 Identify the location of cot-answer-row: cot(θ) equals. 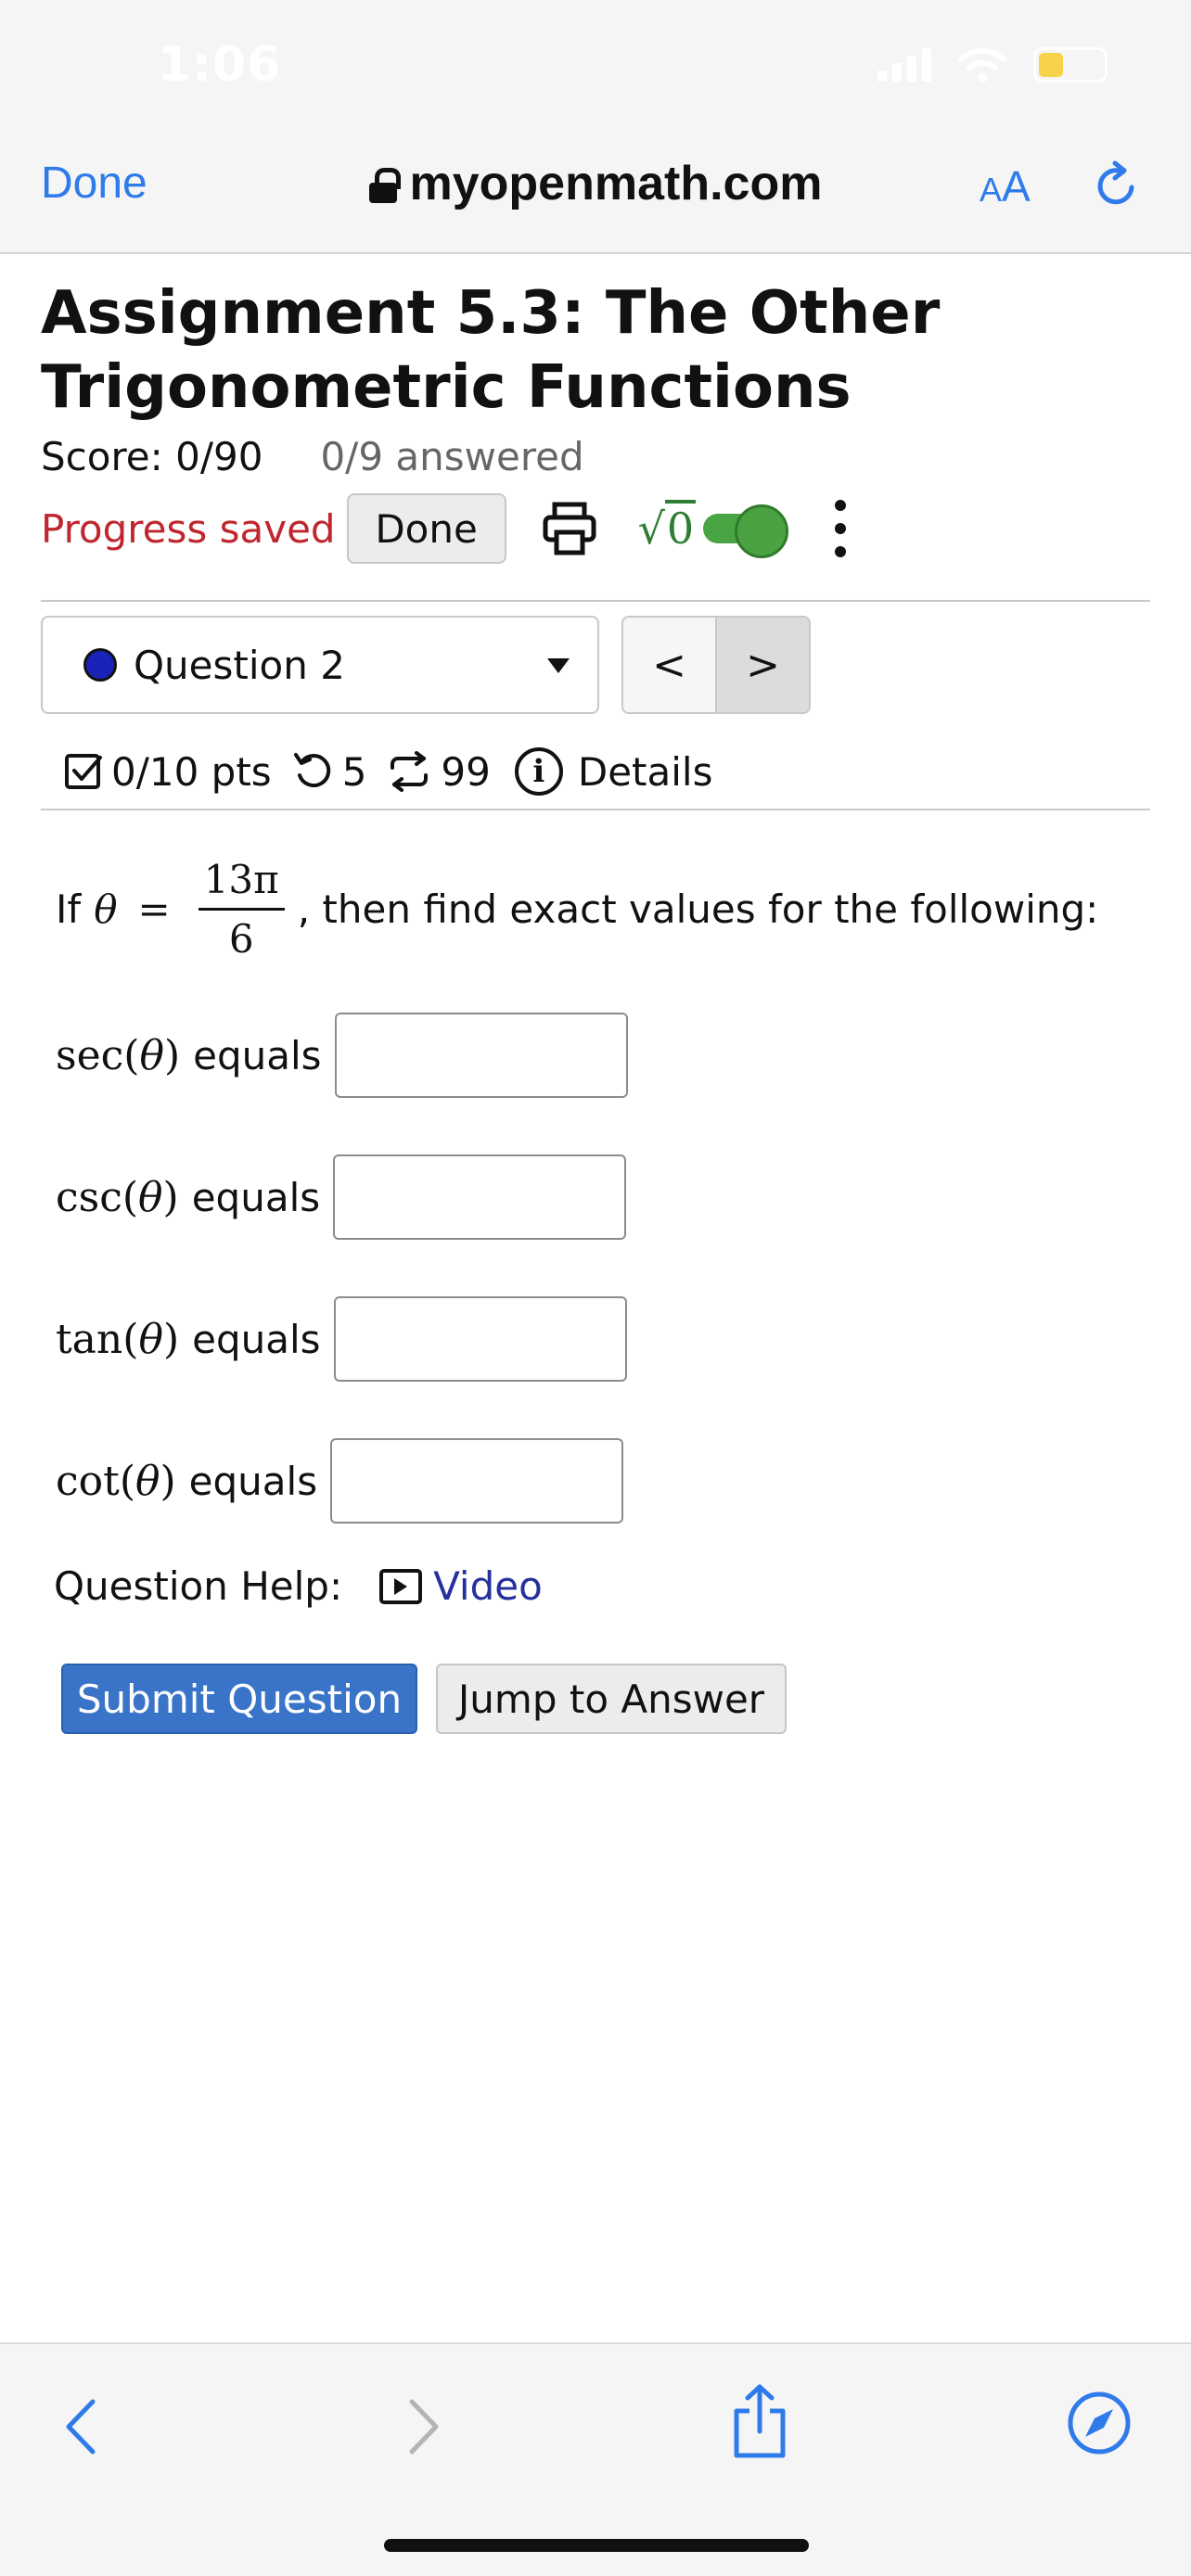
(340, 1481).